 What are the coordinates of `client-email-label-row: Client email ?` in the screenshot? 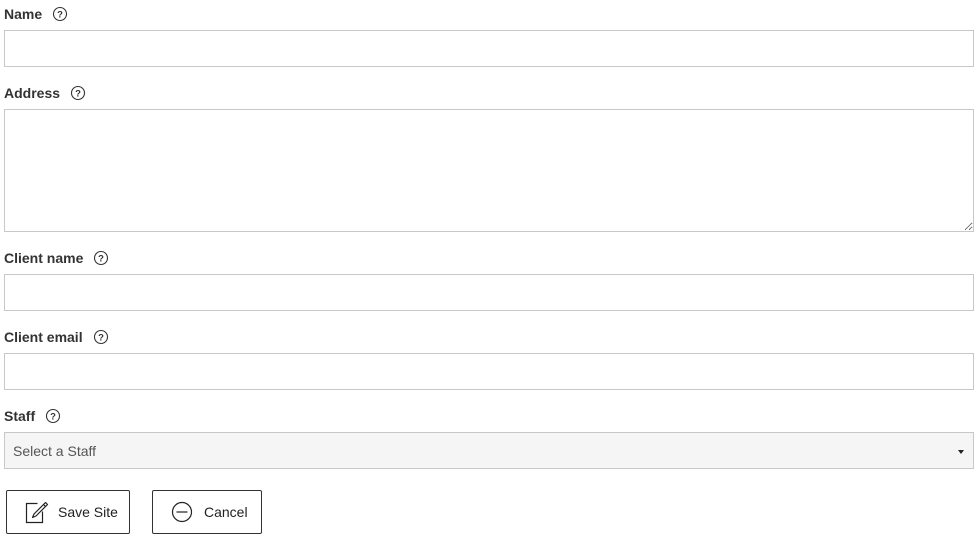 It's located at (56, 337).